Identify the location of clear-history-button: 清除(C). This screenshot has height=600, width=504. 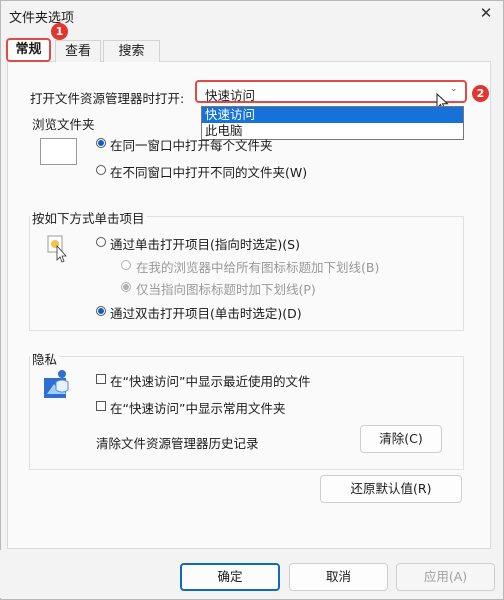
(401, 439).